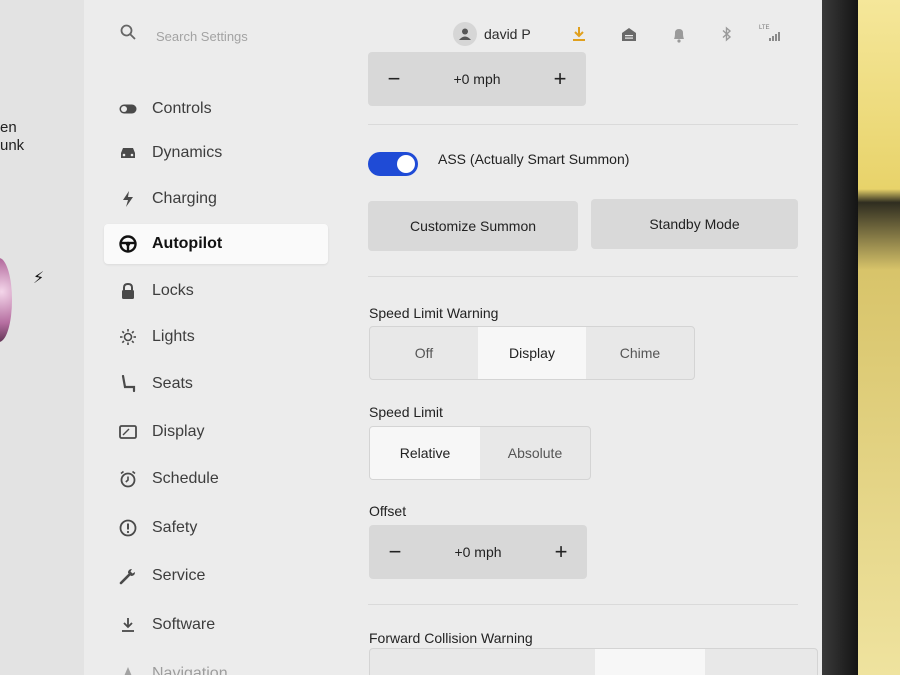  What do you see at coordinates (216, 291) in the screenshot?
I see `sidebar-item-locks: Locks` at bounding box center [216, 291].